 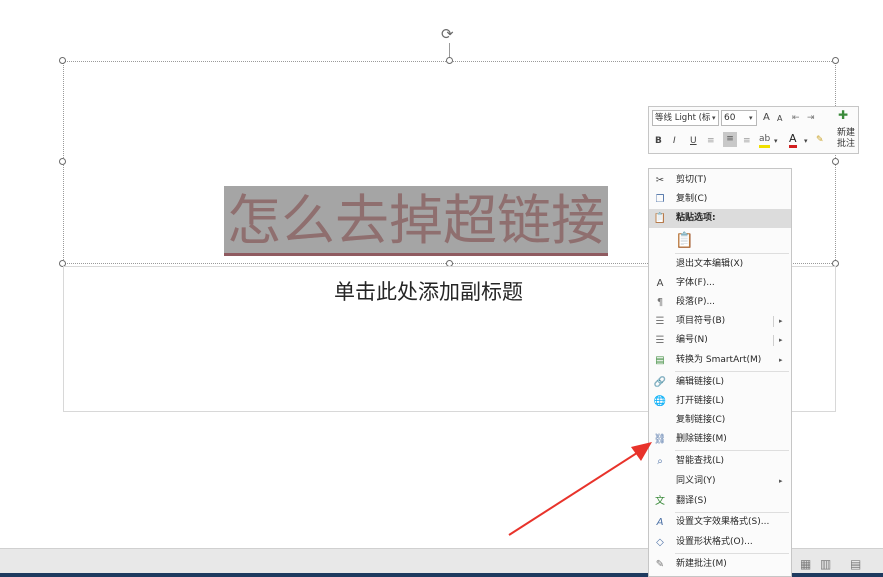 What do you see at coordinates (574, 493) in the screenshot?
I see `arrow-shaft` at bounding box center [574, 493].